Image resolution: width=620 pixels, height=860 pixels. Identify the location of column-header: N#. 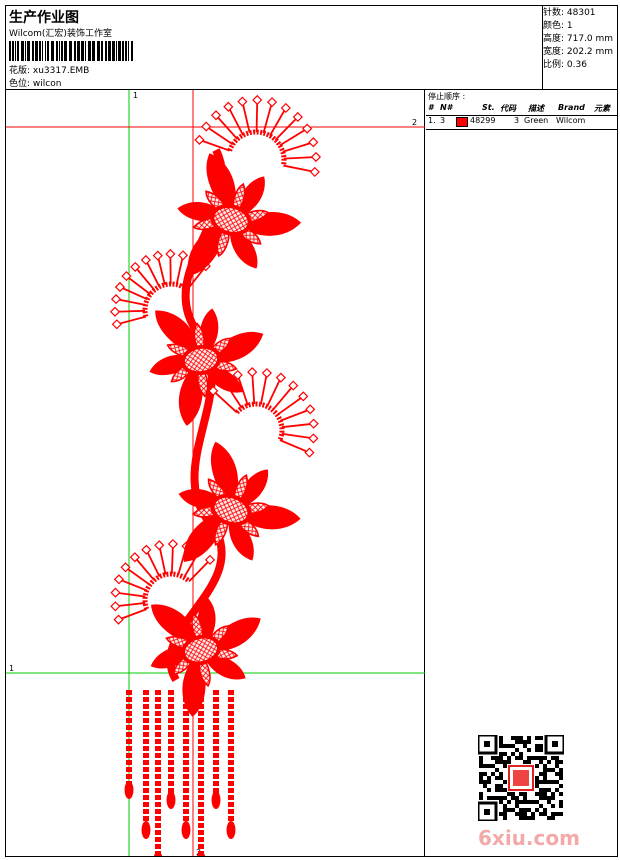
(446, 107).